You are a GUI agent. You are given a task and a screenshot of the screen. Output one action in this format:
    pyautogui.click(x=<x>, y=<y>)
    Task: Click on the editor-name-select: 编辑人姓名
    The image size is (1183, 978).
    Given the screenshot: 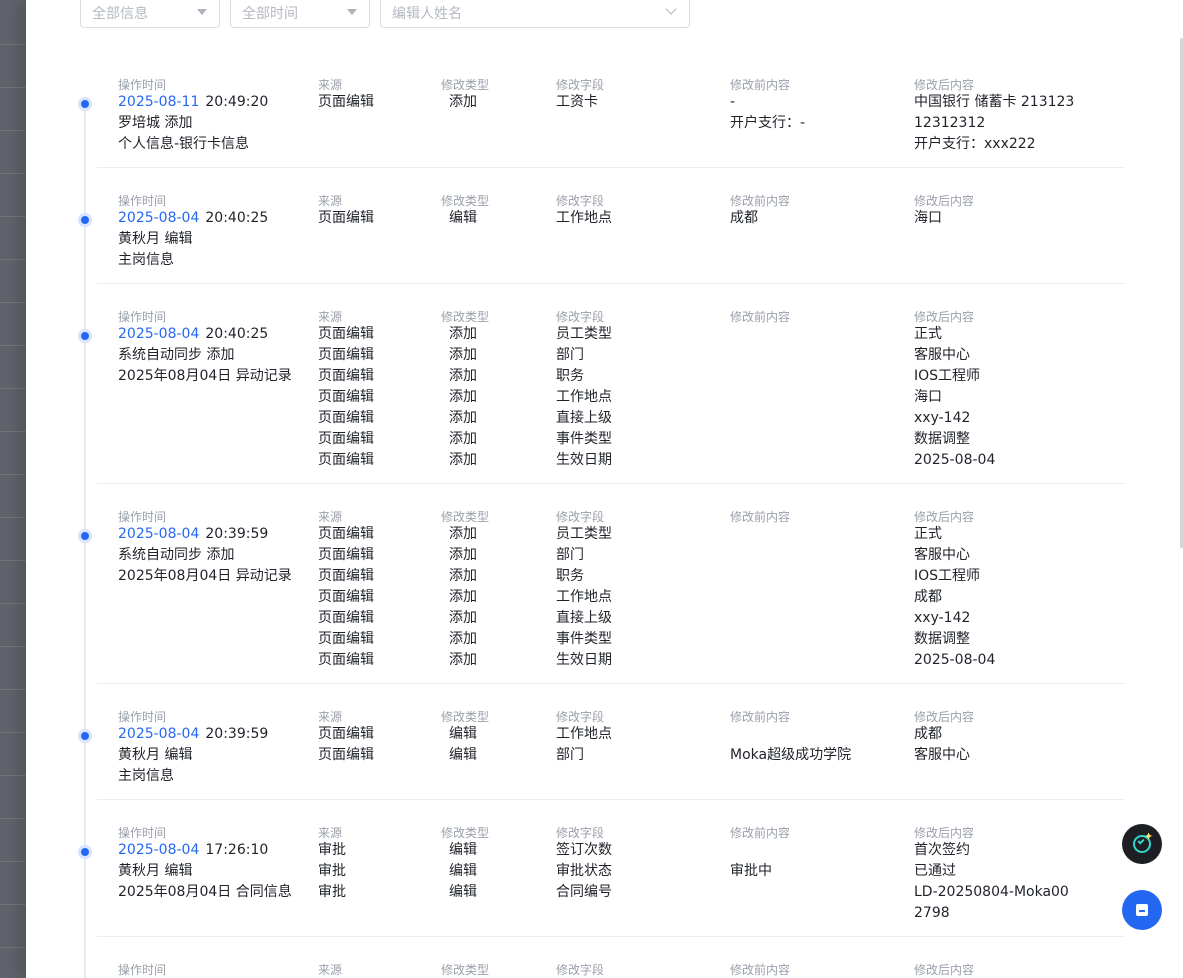 What is the action you would take?
    pyautogui.click(x=535, y=14)
    